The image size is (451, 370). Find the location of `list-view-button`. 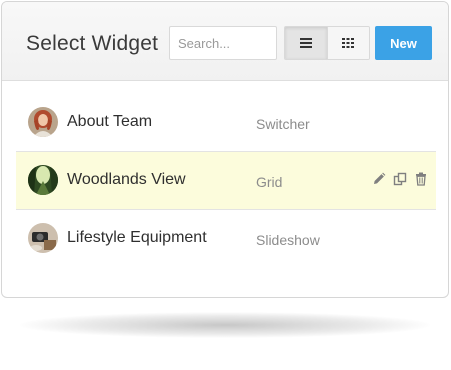

list-view-button is located at coordinates (306, 43).